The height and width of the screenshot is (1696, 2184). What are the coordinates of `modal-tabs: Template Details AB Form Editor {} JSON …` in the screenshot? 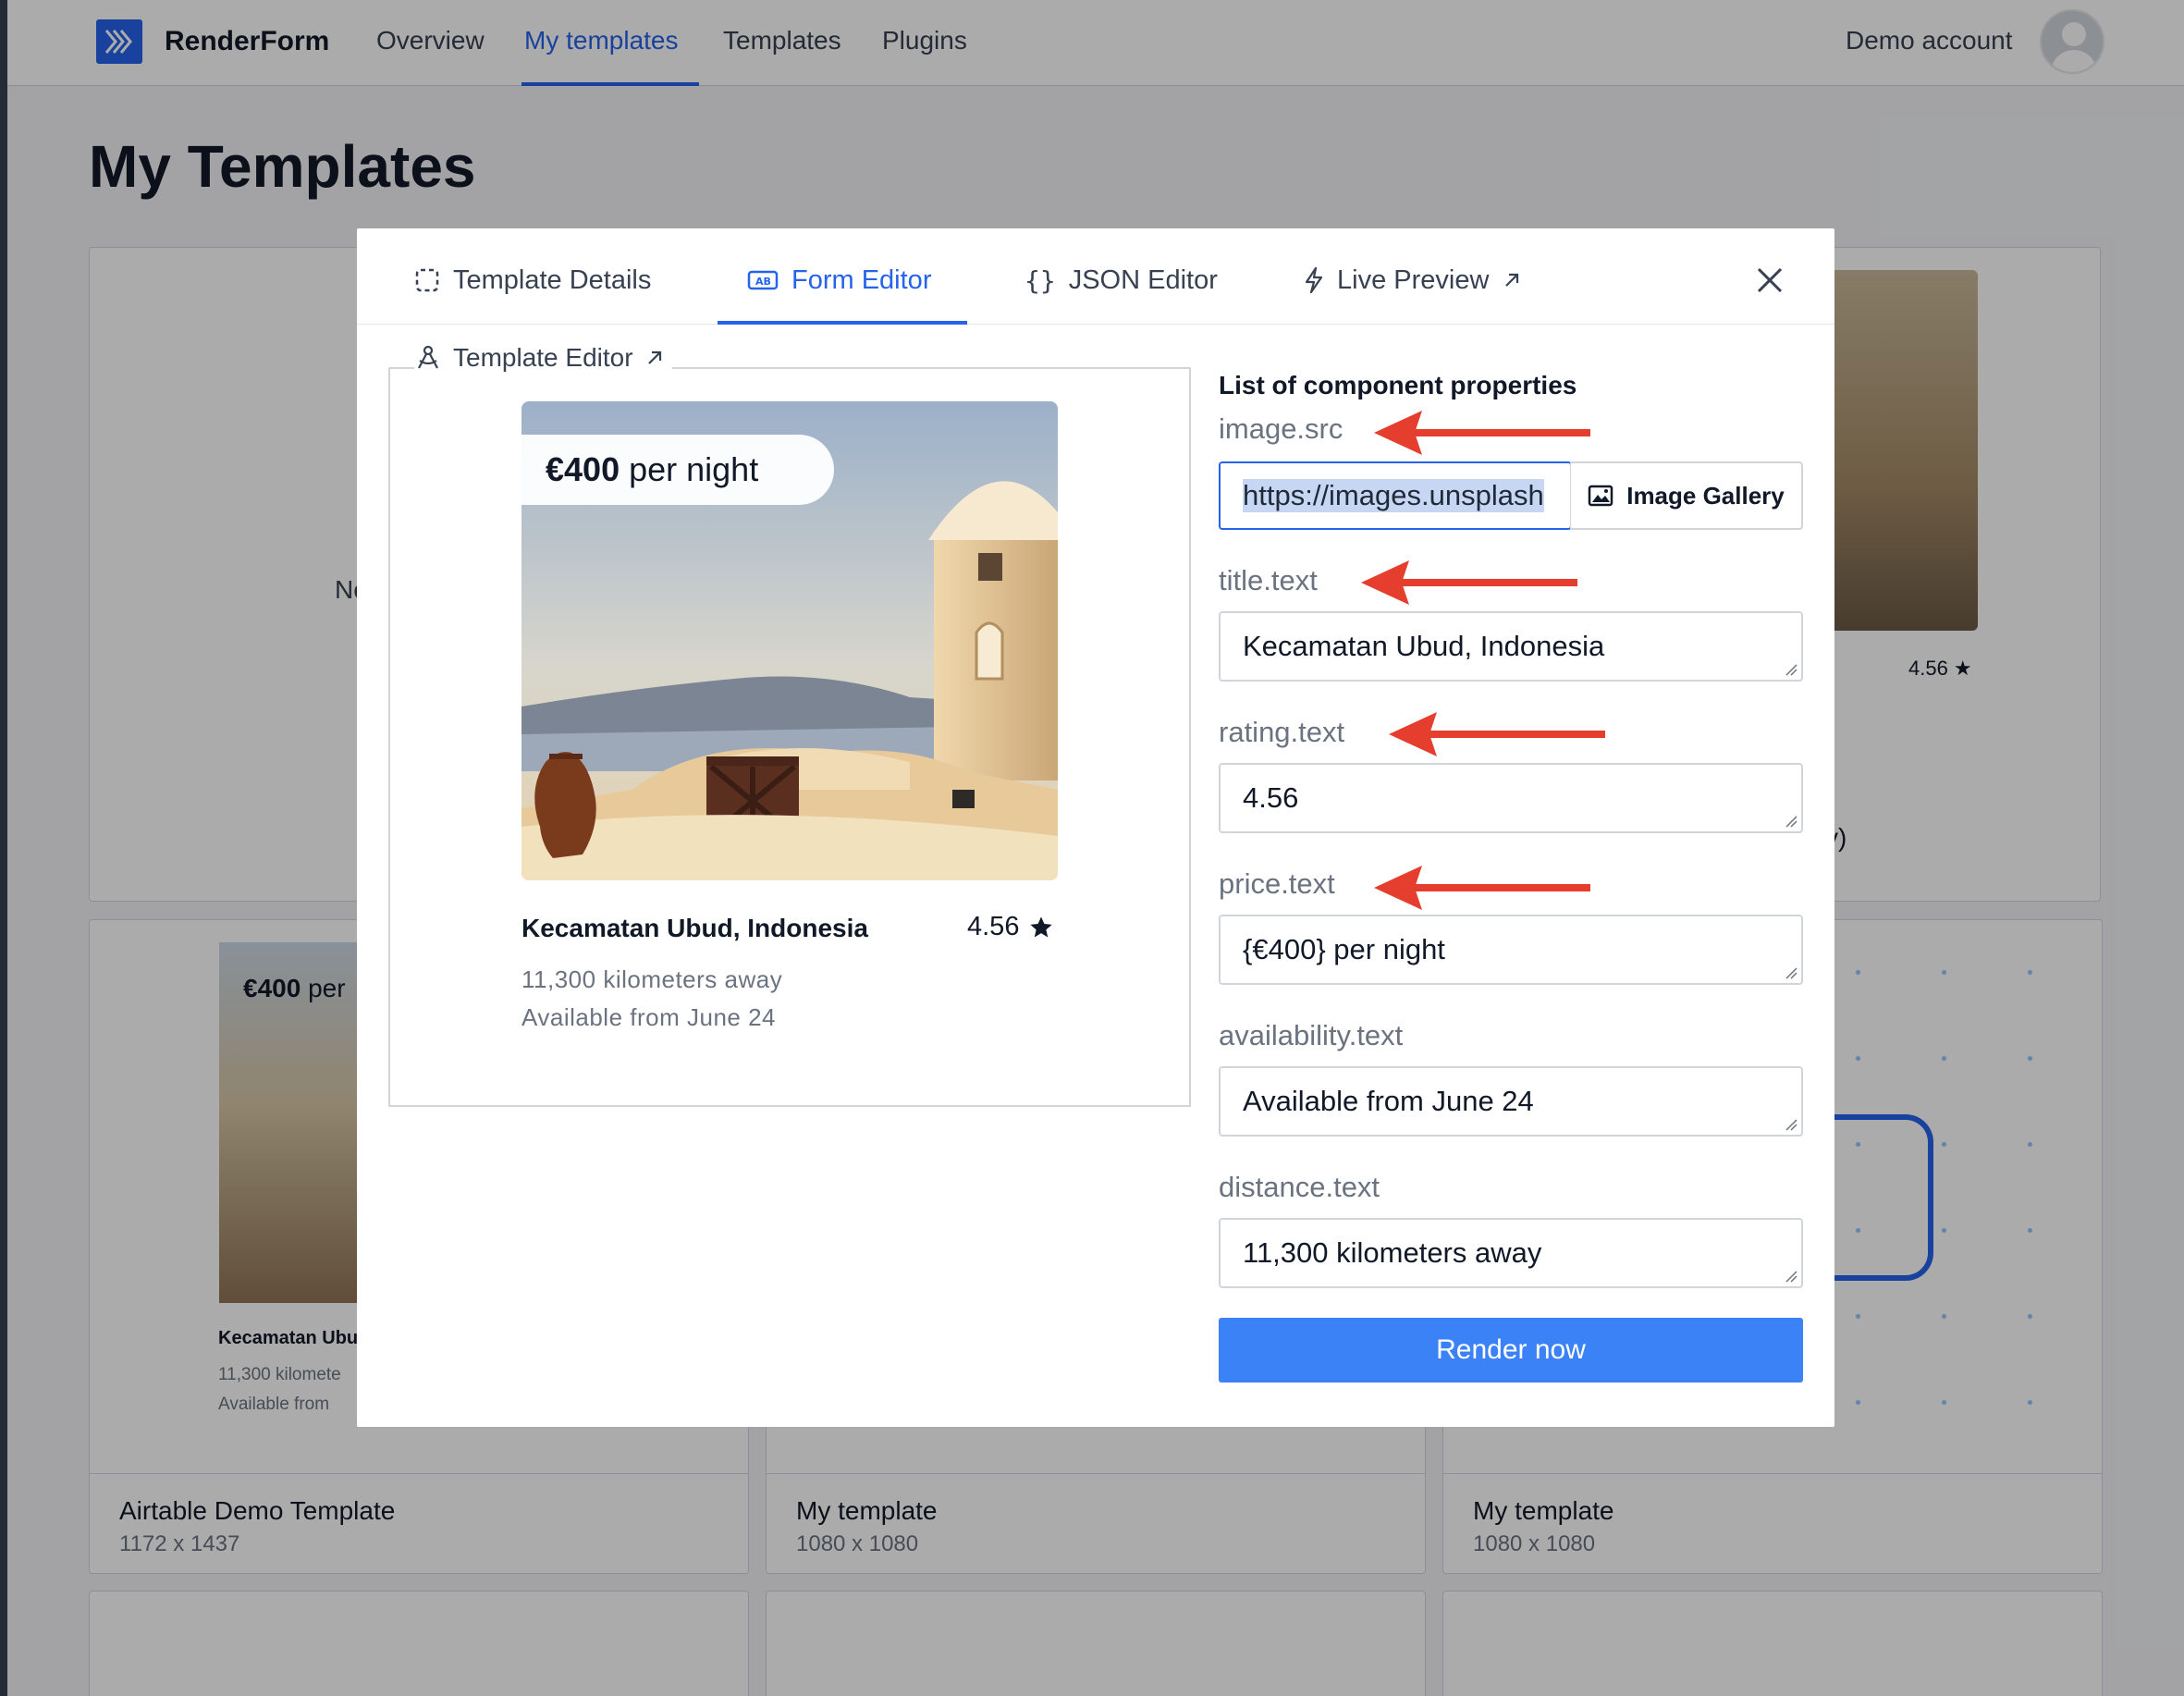 It's located at (1095, 276).